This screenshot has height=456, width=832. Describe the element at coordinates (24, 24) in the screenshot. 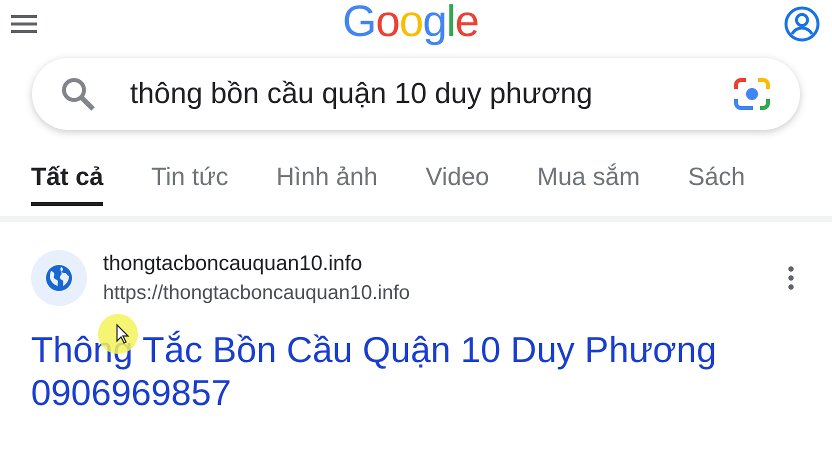

I see `menu-icon` at that location.